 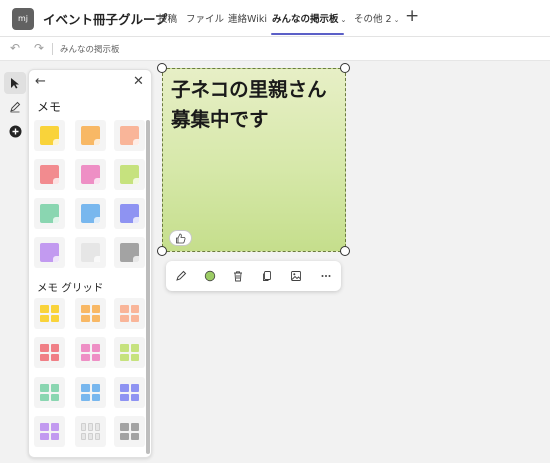 I want to click on scrollbar, so click(x=148, y=287).